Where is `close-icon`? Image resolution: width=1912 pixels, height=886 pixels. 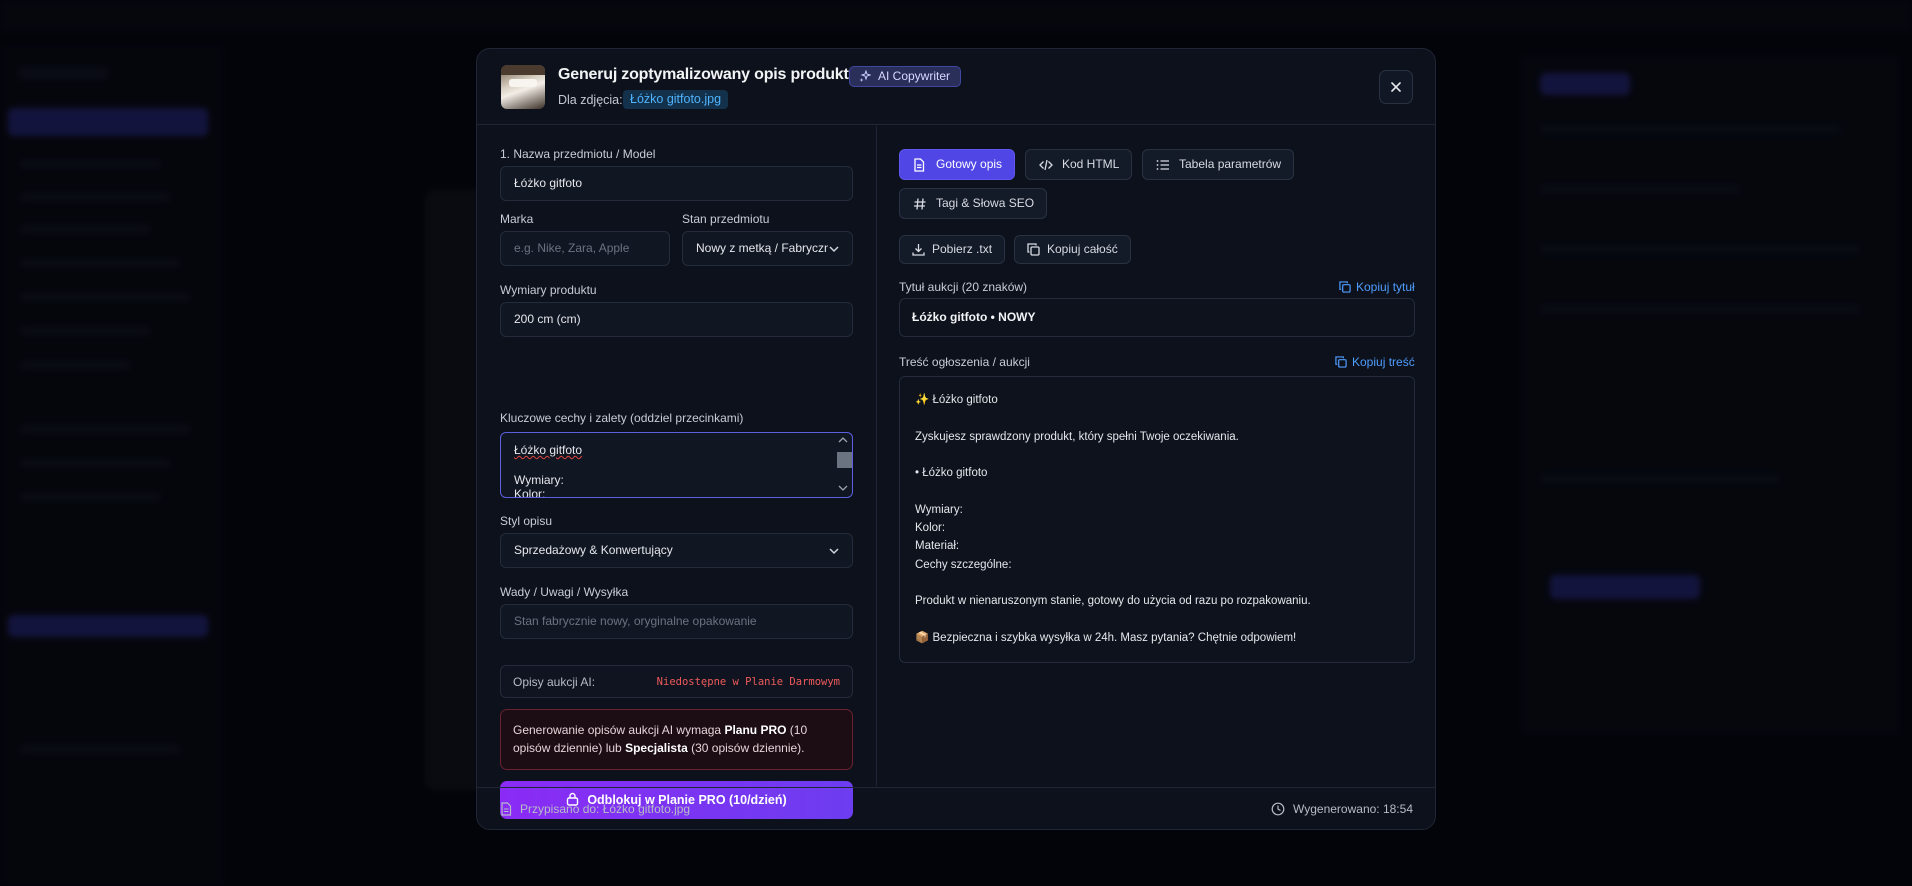
close-icon is located at coordinates (1396, 87).